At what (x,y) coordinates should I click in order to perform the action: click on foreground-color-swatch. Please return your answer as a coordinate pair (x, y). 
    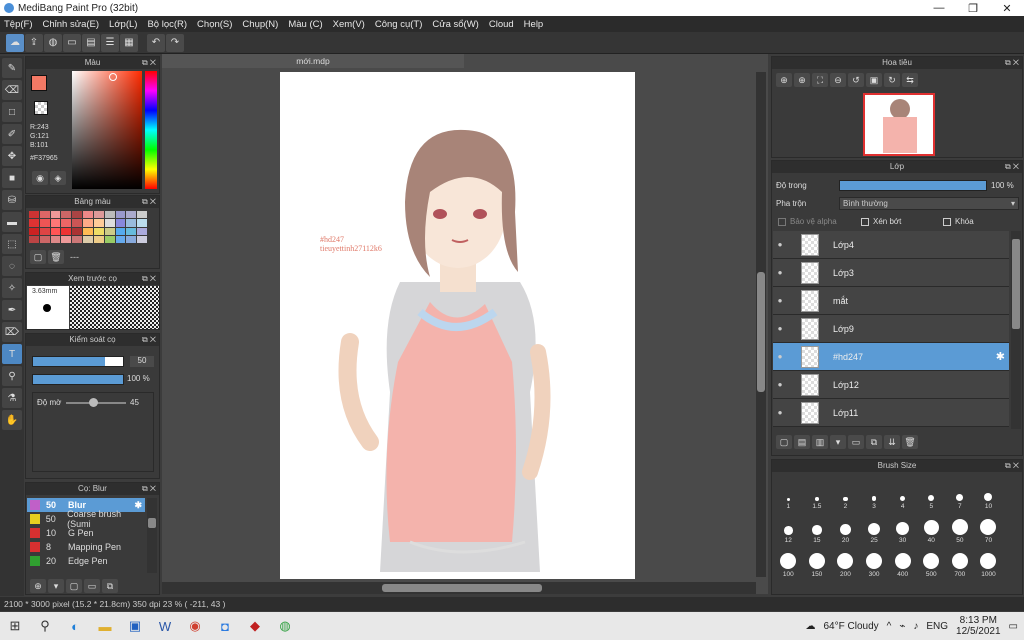
    Looking at the image, I should click on (39, 83).